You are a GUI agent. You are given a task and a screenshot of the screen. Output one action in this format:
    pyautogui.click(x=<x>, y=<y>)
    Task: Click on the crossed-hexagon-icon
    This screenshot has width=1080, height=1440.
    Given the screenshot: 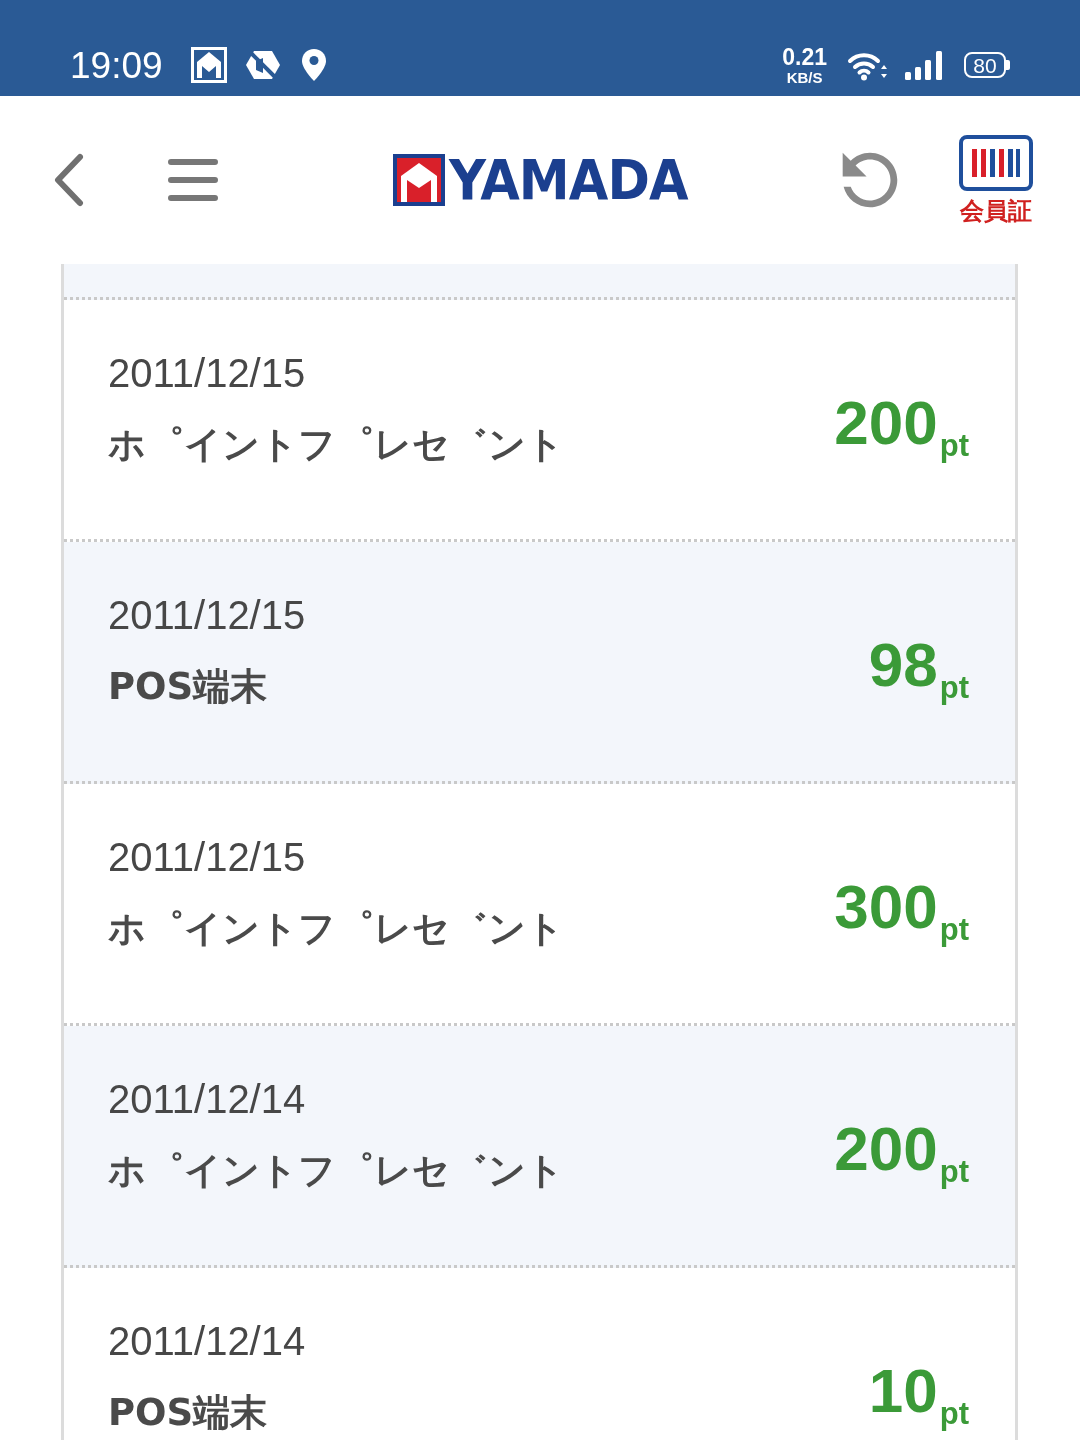 What is the action you would take?
    pyautogui.click(x=262, y=65)
    